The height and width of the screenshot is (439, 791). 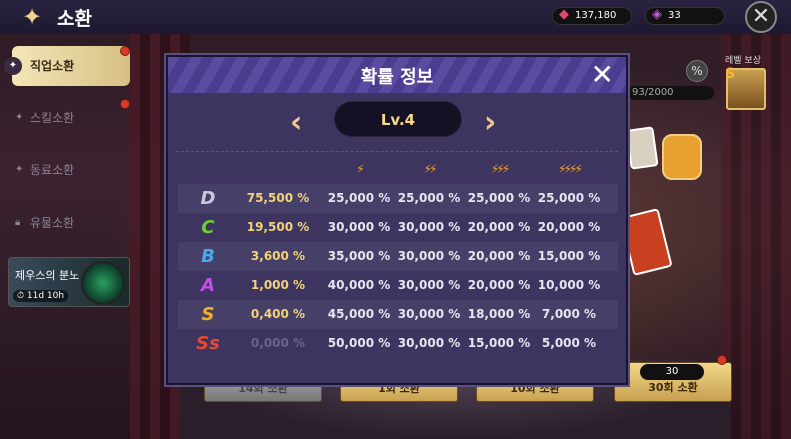 I want to click on summon-30-cost: 30, so click(x=672, y=372).